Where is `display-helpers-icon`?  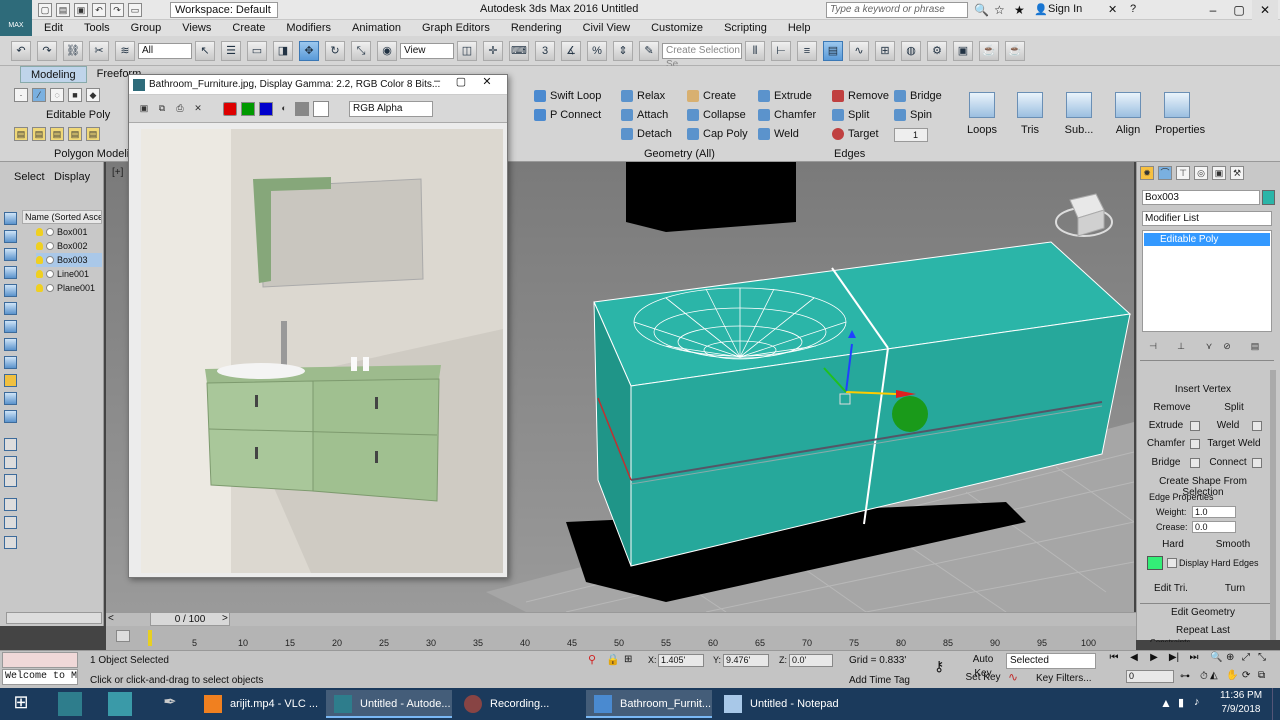 display-helpers-icon is located at coordinates (10, 326).